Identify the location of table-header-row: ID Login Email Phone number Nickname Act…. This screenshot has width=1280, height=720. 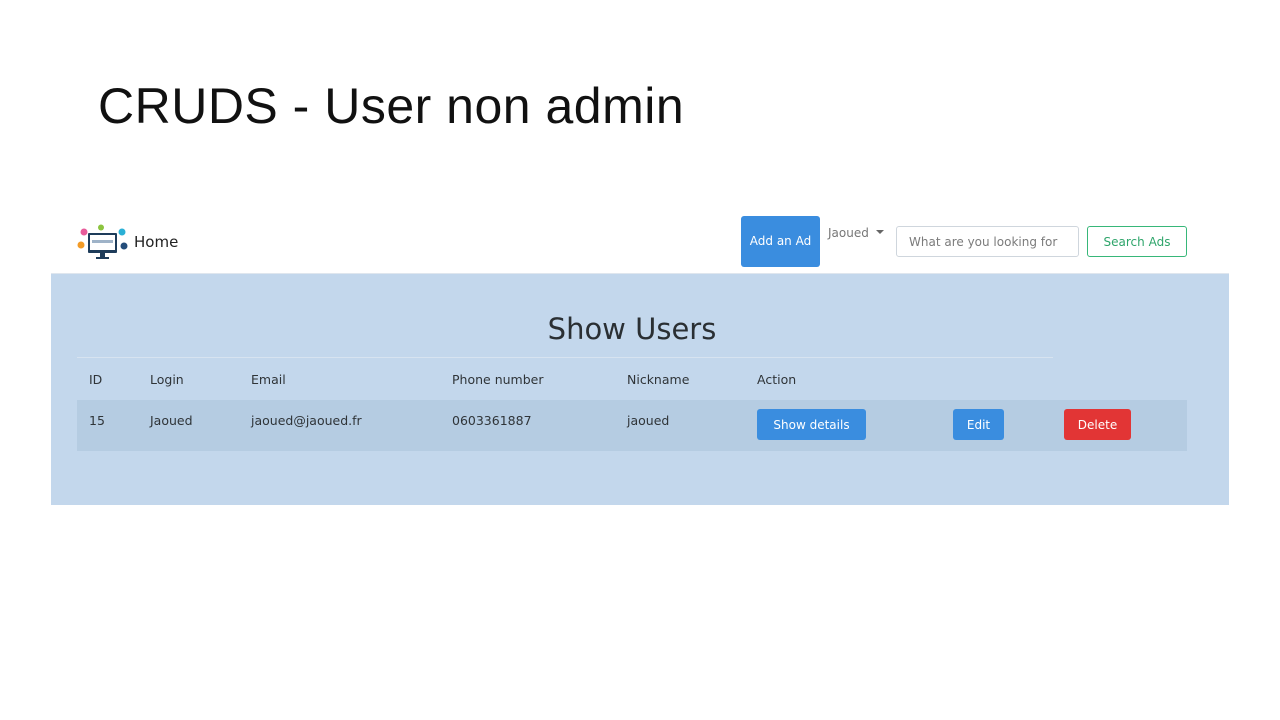
(632, 380).